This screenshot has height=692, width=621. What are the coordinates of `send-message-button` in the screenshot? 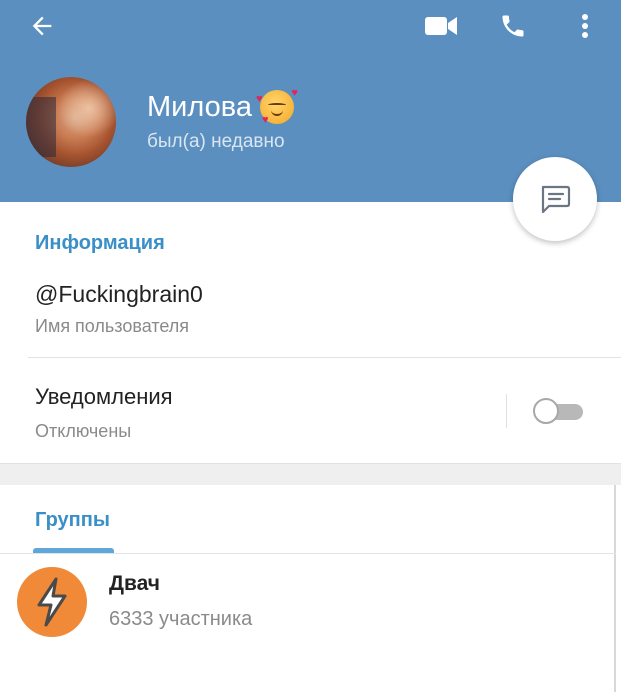 It's located at (555, 199).